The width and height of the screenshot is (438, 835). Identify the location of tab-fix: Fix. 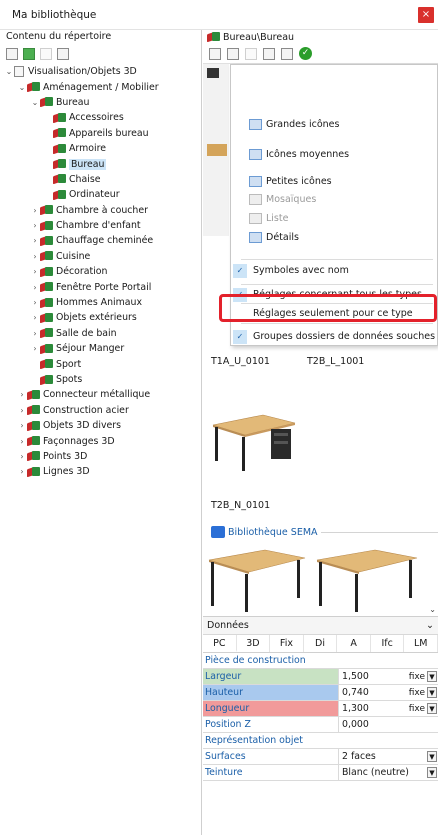
(287, 643).